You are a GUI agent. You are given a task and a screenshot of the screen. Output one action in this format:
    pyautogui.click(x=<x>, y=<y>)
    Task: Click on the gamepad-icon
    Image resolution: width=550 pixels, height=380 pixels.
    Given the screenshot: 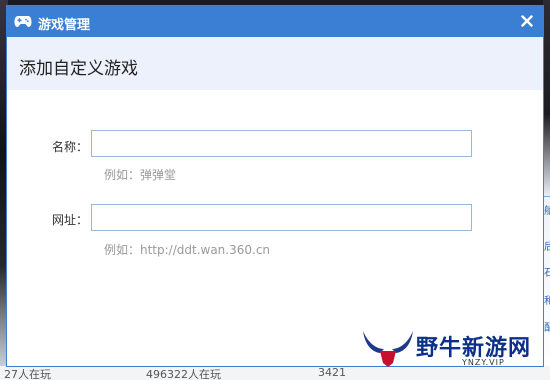 What is the action you would take?
    pyautogui.click(x=23, y=21)
    